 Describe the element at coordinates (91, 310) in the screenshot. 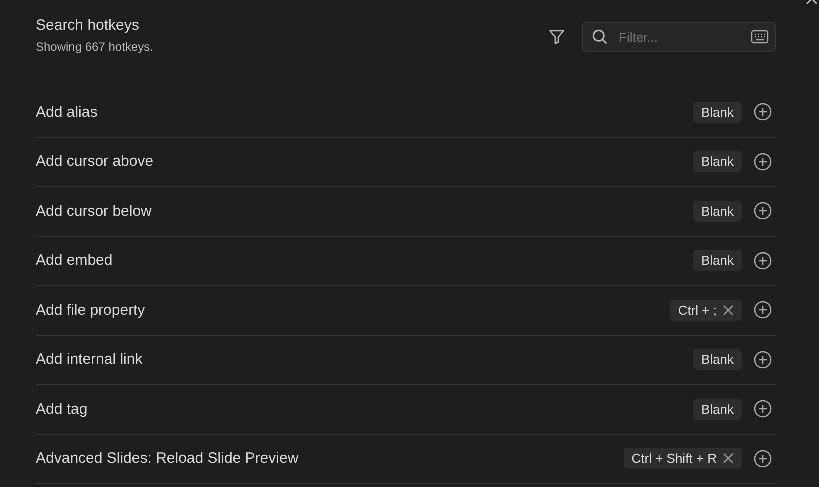

I see `command-name: Add file property` at that location.